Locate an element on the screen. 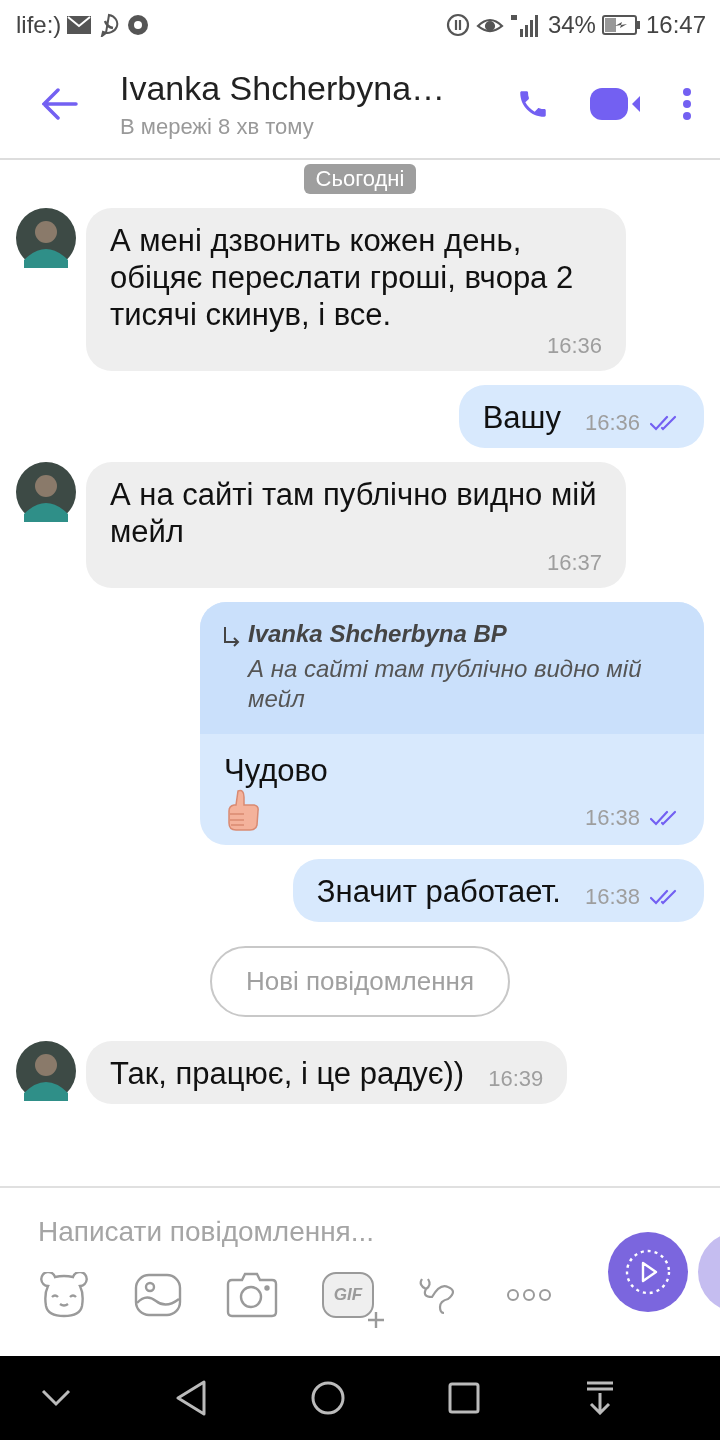  message-text: А на сайті там публічно видно мій мейл is located at coordinates (354, 513).